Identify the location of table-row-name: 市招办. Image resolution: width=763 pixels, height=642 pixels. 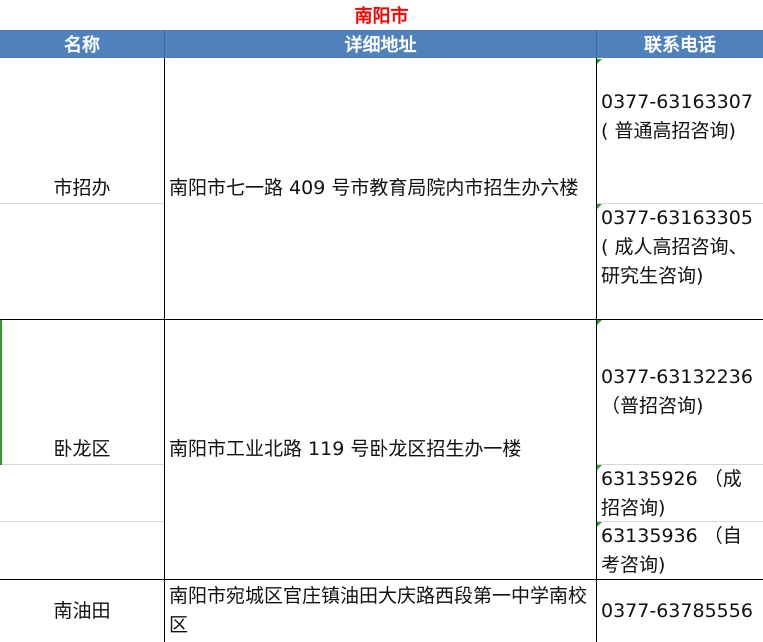
(82, 188).